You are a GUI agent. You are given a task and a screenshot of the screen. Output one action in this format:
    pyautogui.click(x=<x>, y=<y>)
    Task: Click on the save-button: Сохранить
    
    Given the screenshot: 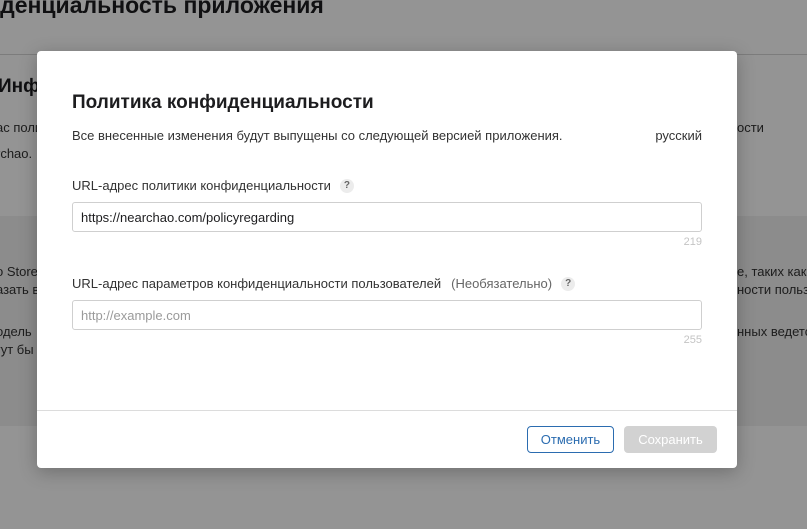 What is the action you would take?
    pyautogui.click(x=670, y=439)
    